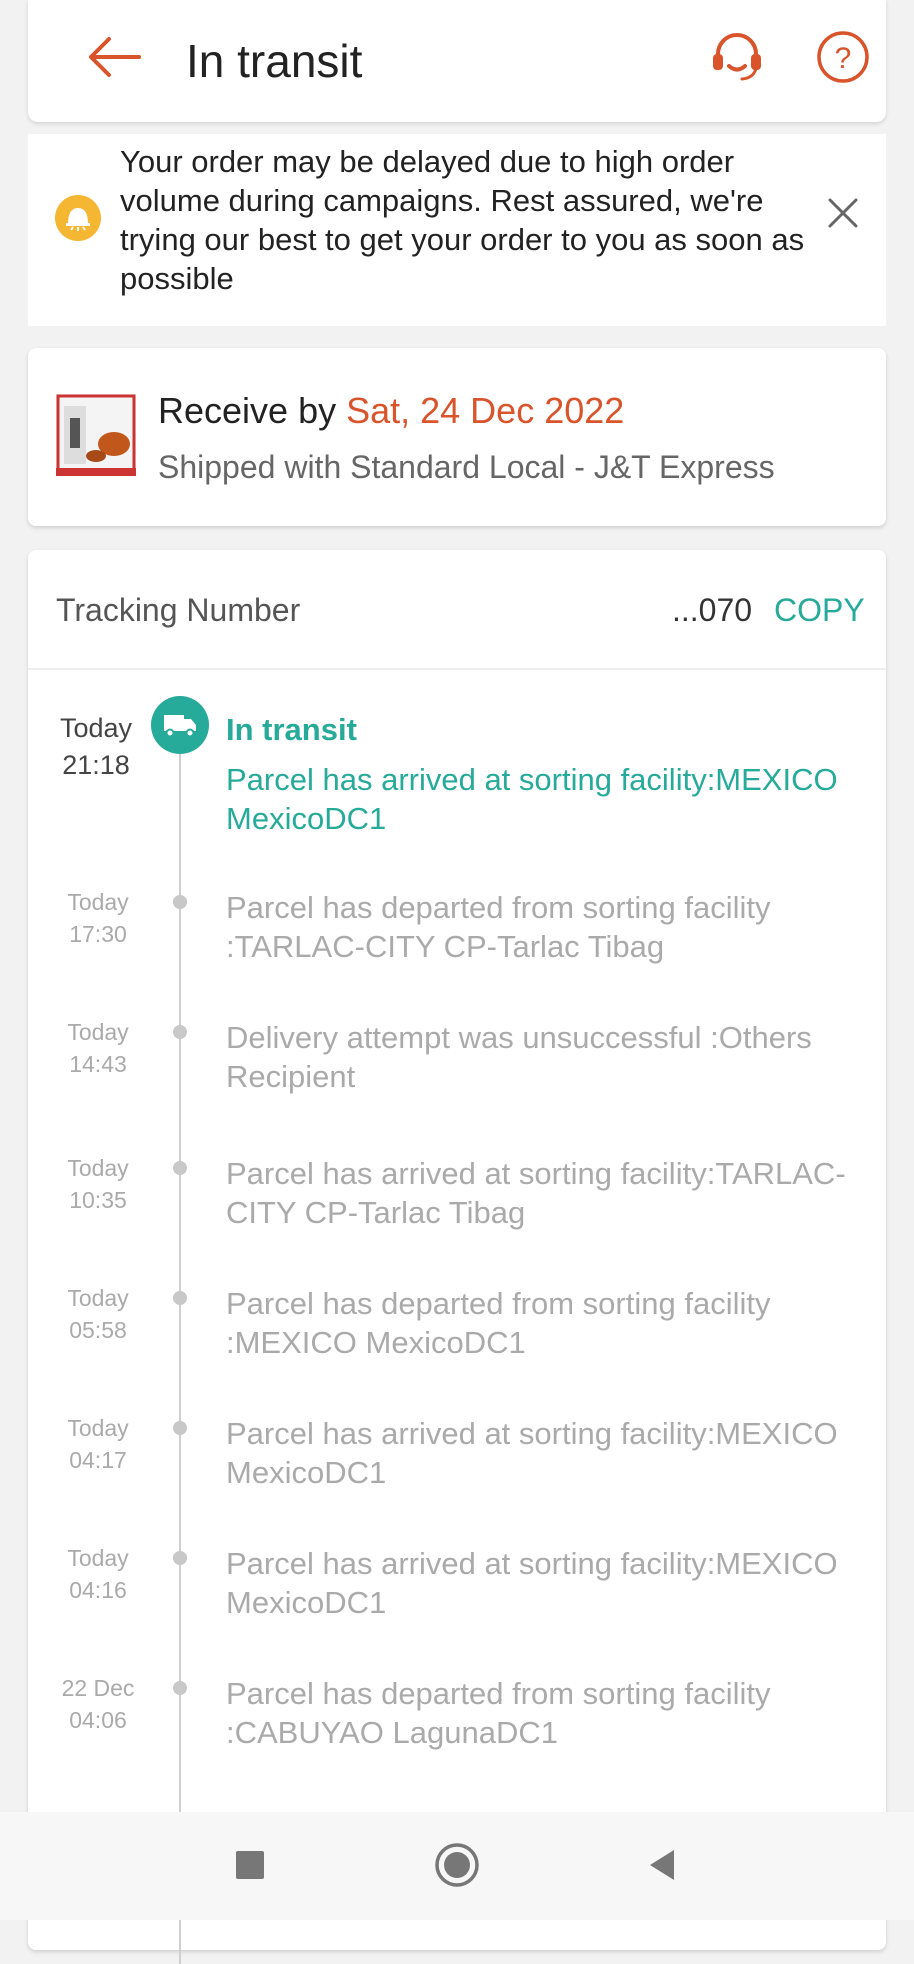  Describe the element at coordinates (712, 610) in the screenshot. I see `tracking-number-value: ...070` at that location.